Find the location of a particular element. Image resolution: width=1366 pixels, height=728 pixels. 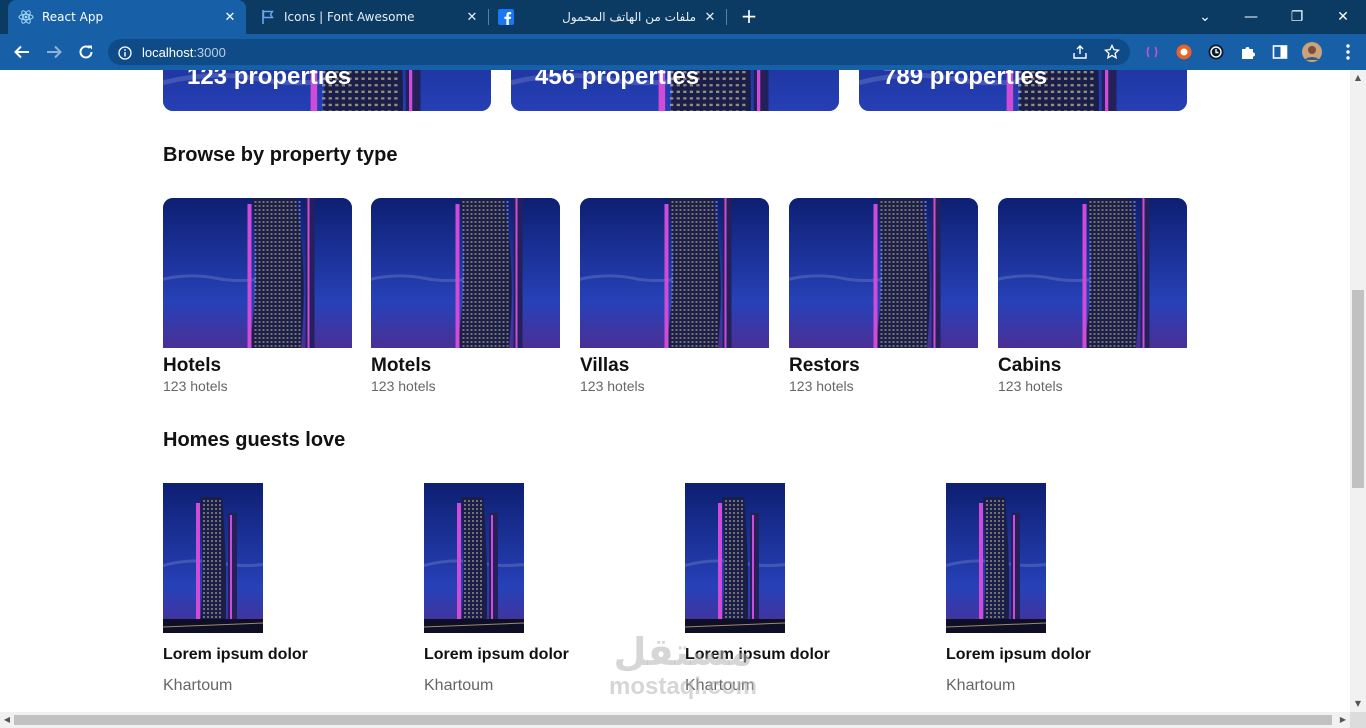

tab-facebook: ملفات من الهاتف المحمول ✕ is located at coordinates (610, 17).